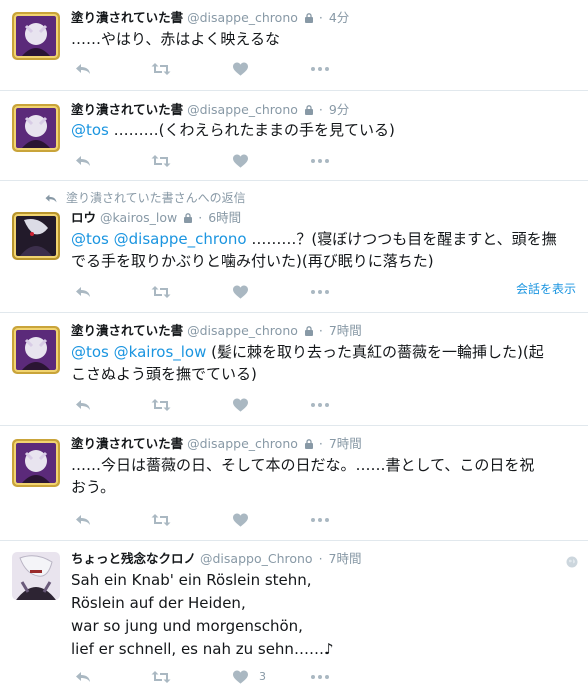  Describe the element at coordinates (262, 677) in the screenshot. I see `like-count: 3` at that location.